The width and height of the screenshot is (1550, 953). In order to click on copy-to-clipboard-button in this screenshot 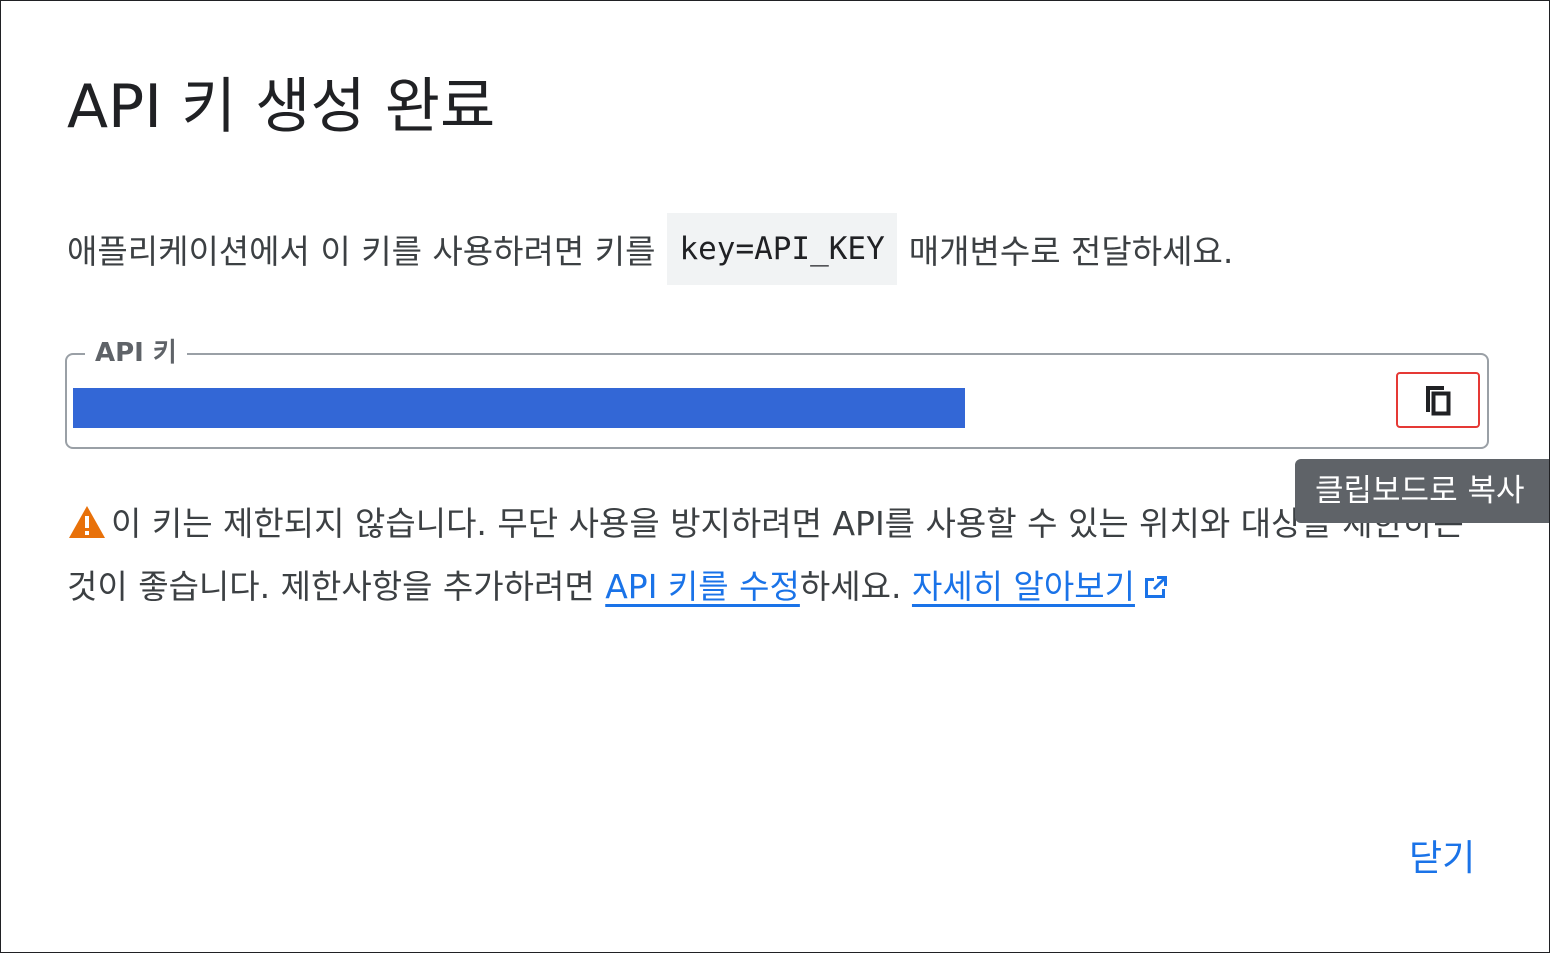, I will do `click(1438, 400)`.